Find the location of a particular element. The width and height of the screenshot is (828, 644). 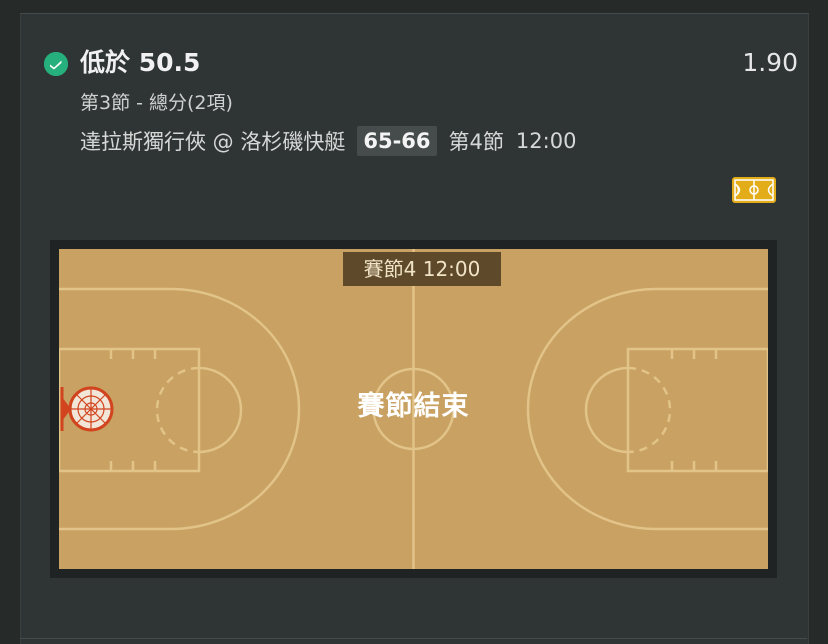

bet-odds: 1.90 is located at coordinates (770, 62).